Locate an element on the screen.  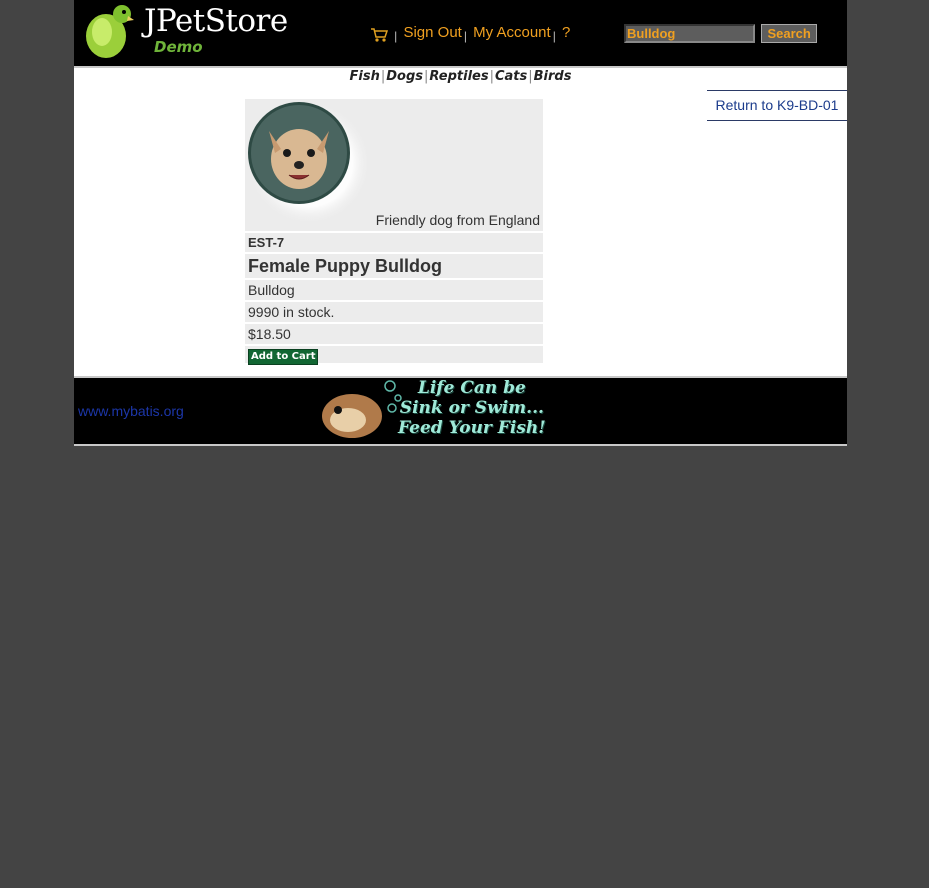
quicklink-birds: Birds is located at coordinates (553, 76).